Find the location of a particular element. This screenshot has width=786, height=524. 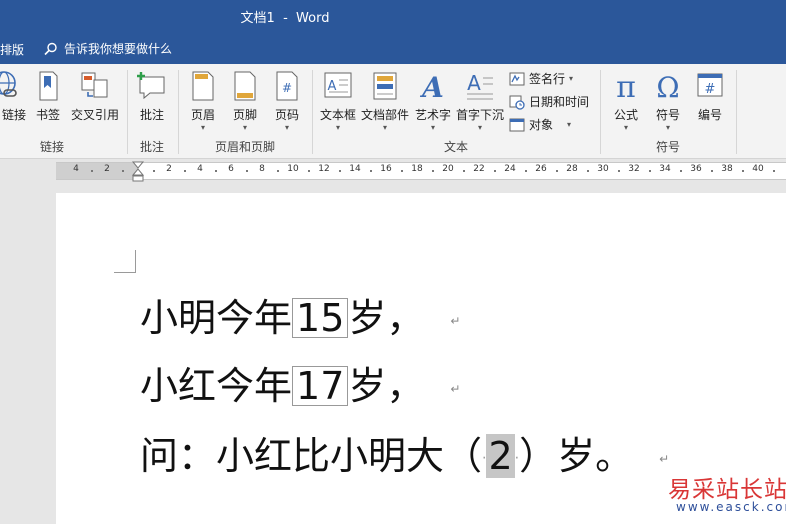

number-label: 编号 is located at coordinates (709, 115).